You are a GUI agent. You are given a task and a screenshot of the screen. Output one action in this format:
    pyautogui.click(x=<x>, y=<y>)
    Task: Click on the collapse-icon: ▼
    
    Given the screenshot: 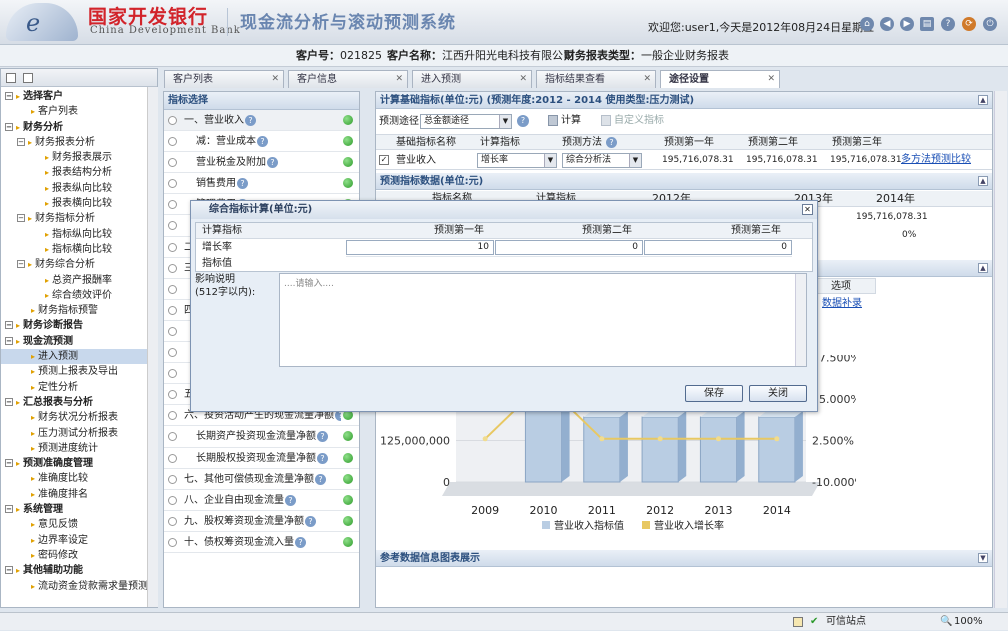 What is the action you would take?
    pyautogui.click(x=983, y=558)
    